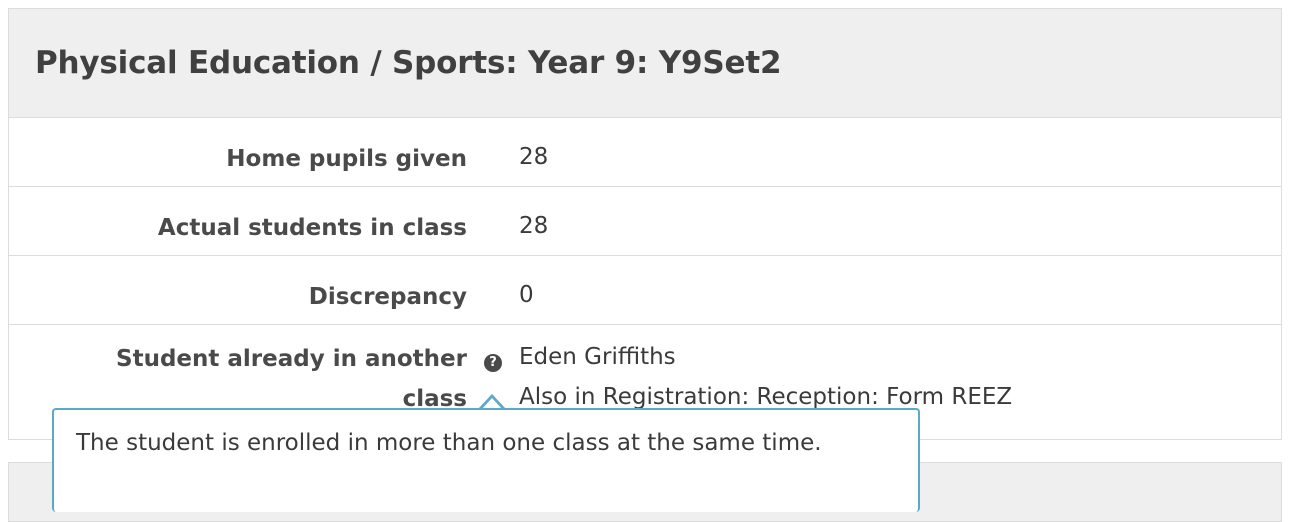 This screenshot has width=1298, height=522. I want to click on row-home-pupils: Home pupils given 28, so click(645, 152).